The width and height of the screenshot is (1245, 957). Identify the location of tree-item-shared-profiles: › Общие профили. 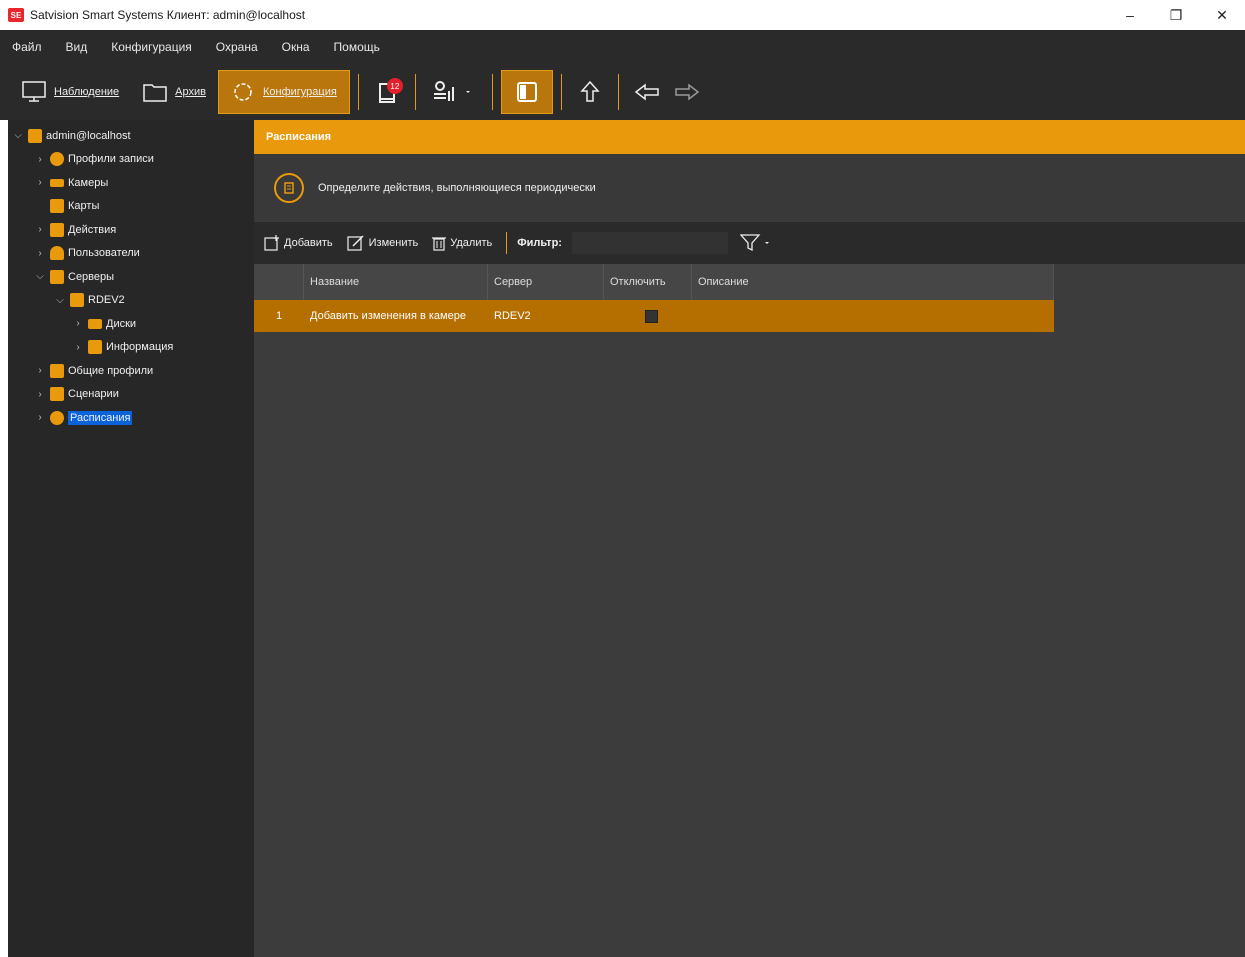
(131, 371).